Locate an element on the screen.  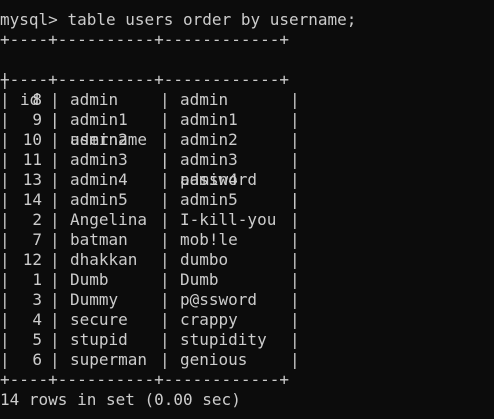
cell-password: p@ssword is located at coordinates (219, 299).